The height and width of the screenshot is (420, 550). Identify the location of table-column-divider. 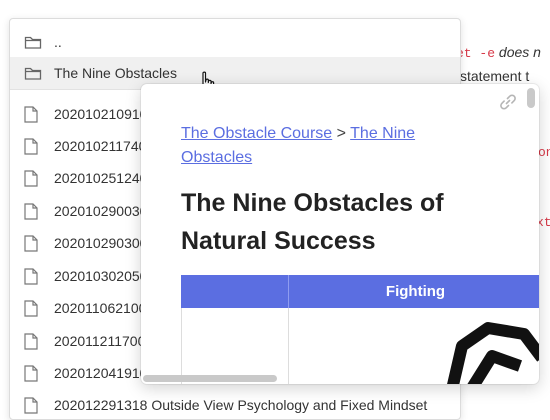
(288, 346).